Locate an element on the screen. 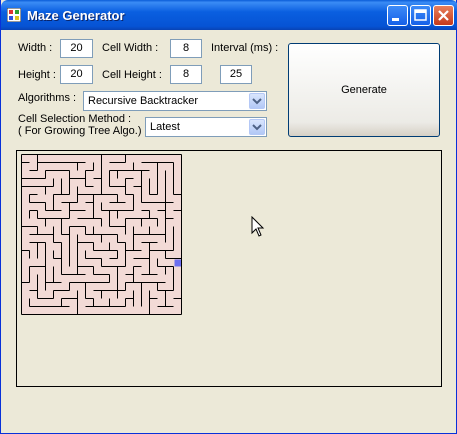 The image size is (457, 434). maze-walls is located at coordinates (101, 234).